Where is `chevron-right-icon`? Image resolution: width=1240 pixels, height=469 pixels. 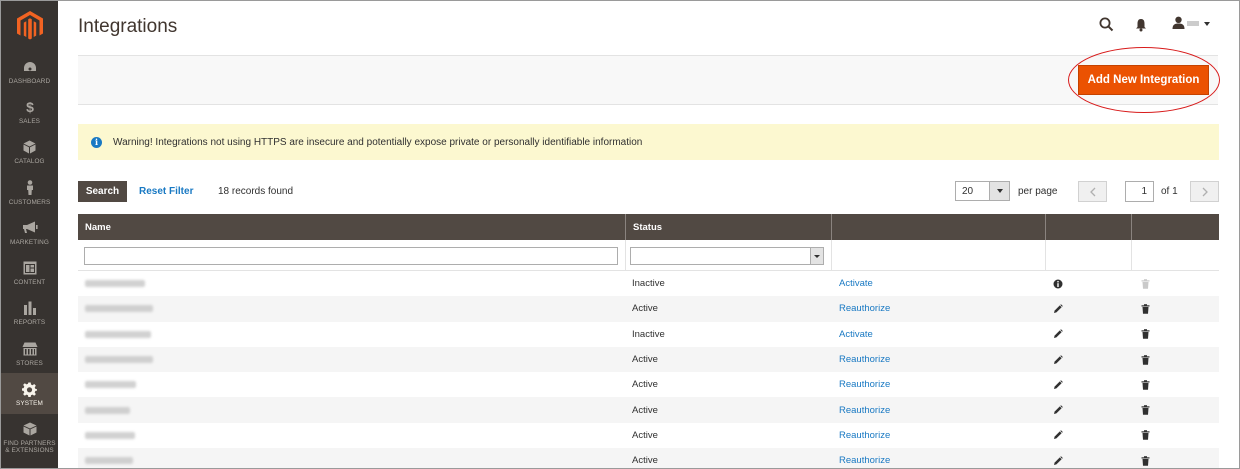
chevron-right-icon is located at coordinates (1205, 191).